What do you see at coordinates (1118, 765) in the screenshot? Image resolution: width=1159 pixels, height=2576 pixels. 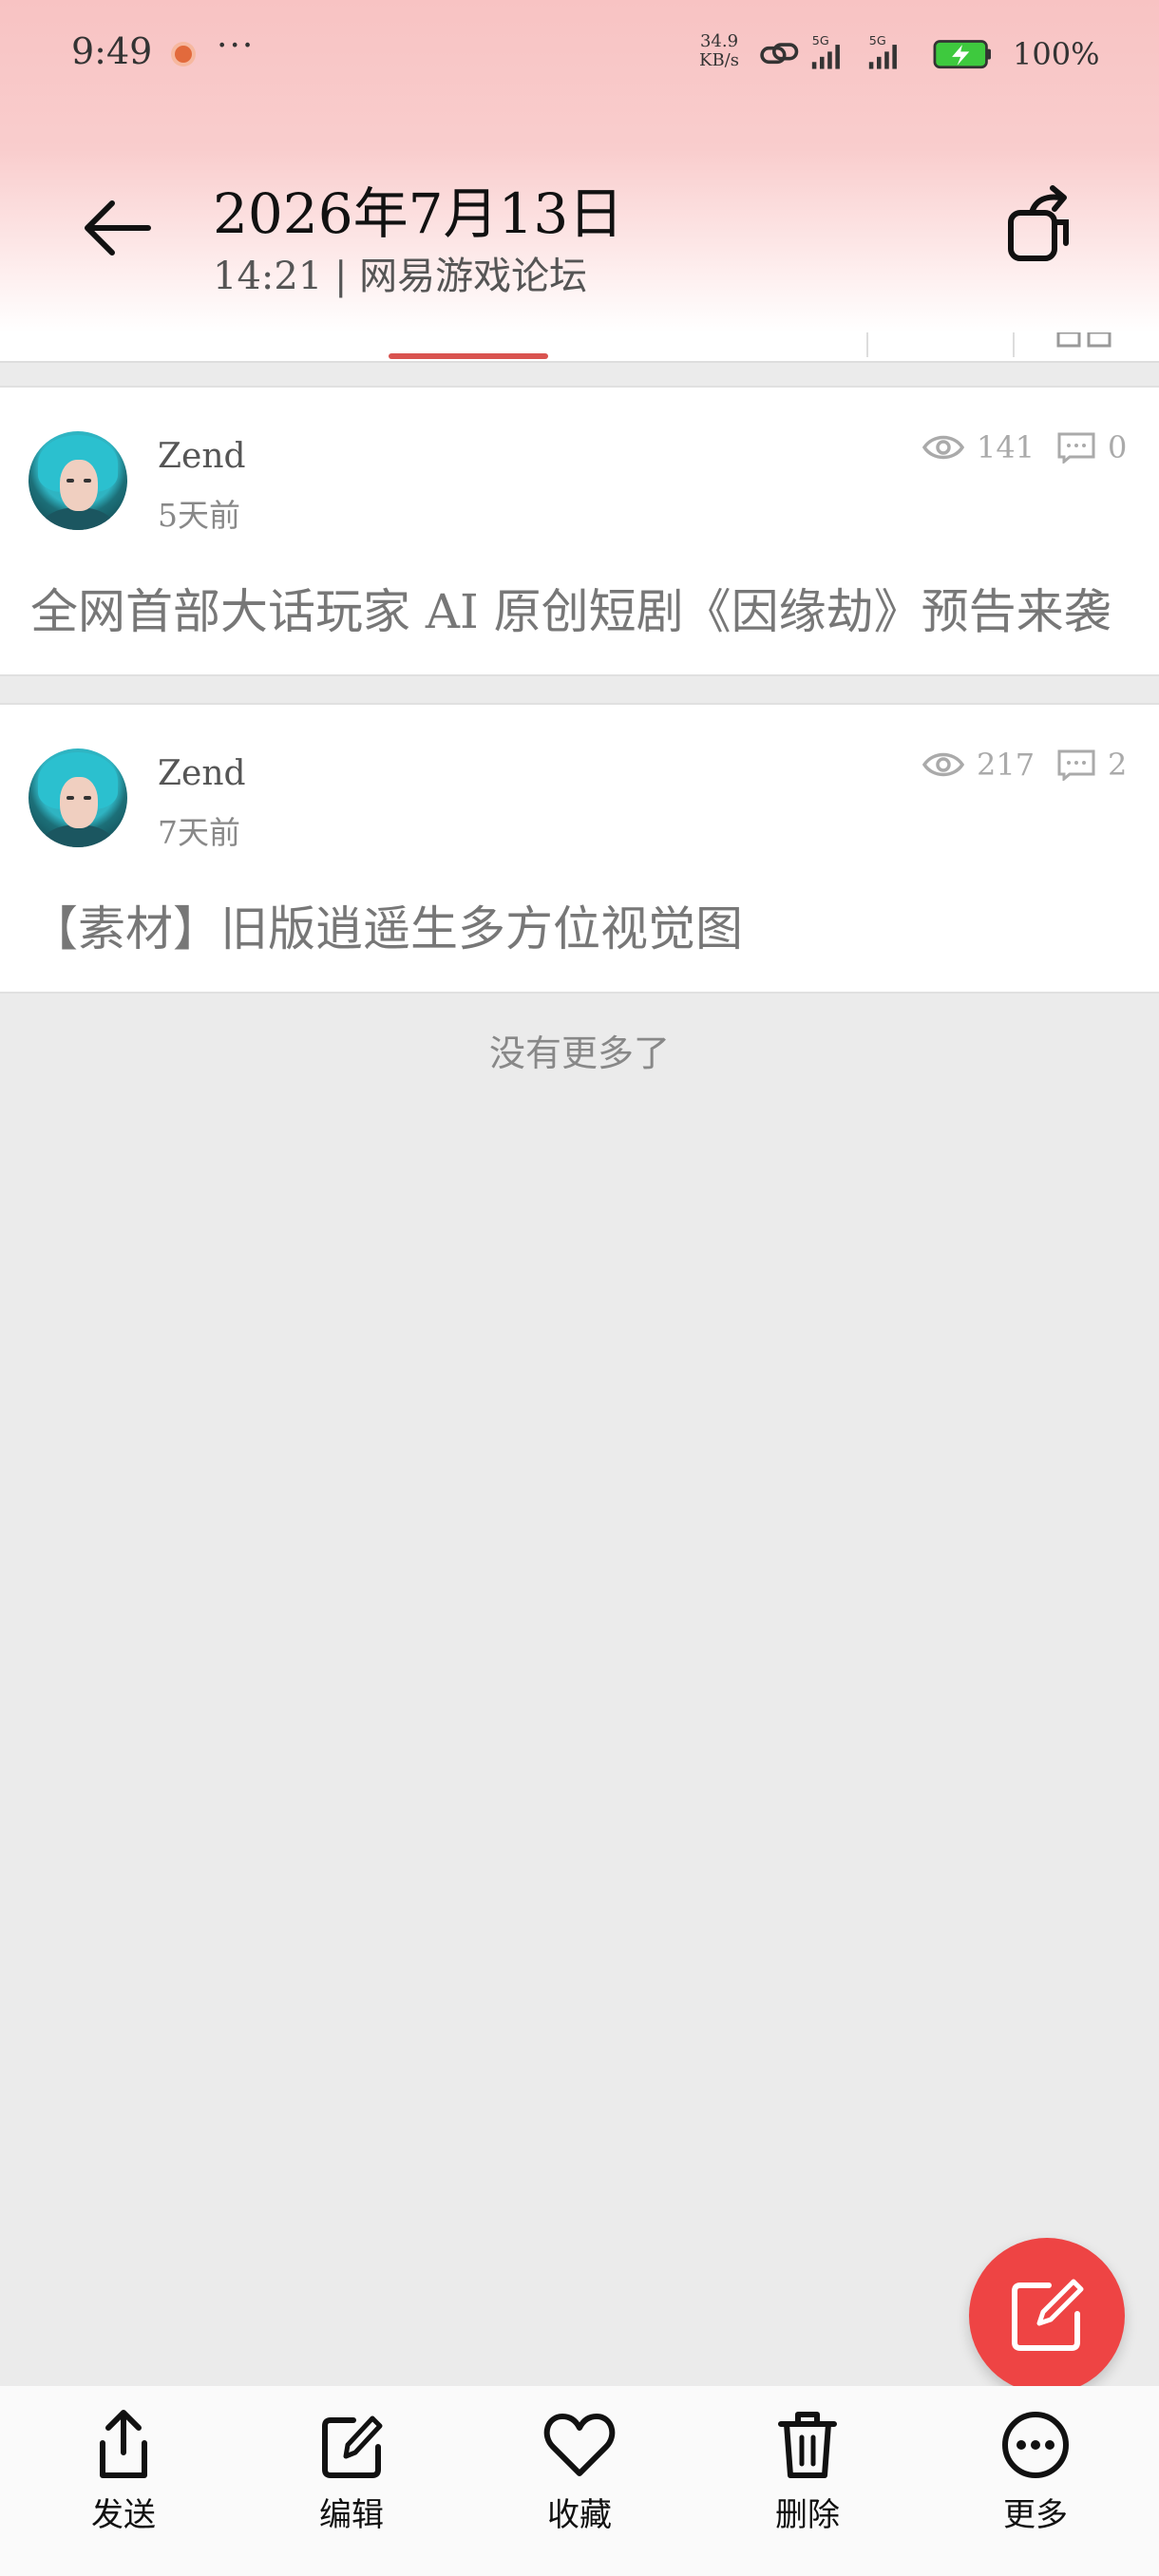 I see `comment-count-value: 2` at bounding box center [1118, 765].